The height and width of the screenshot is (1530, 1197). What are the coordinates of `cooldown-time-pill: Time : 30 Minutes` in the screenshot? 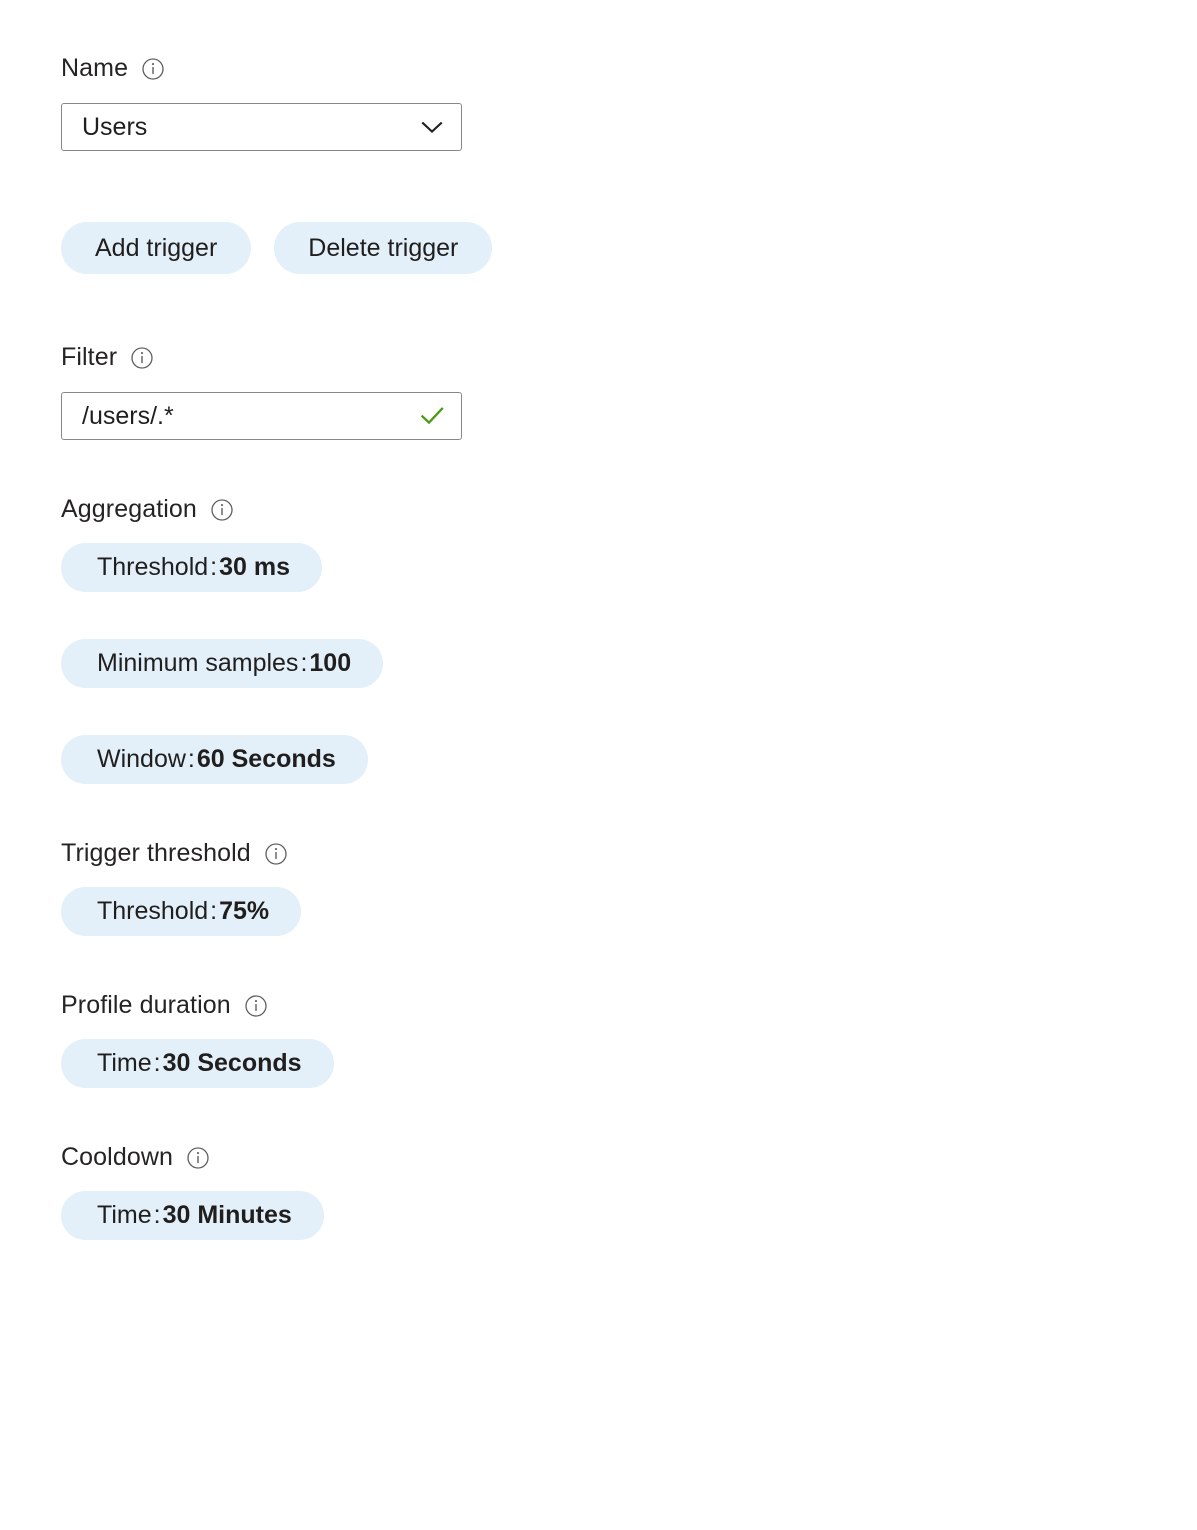 It's located at (192, 1215).